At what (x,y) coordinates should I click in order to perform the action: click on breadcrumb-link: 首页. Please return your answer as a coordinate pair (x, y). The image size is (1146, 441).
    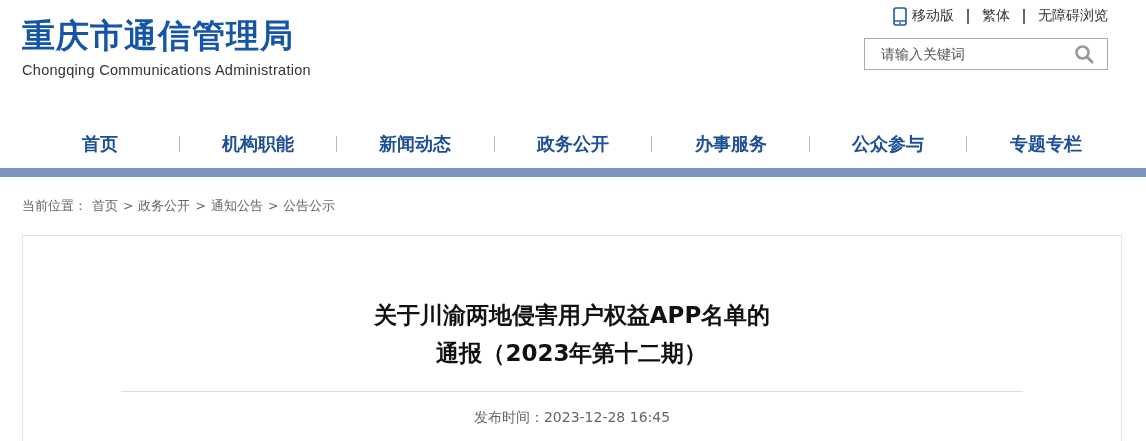
    Looking at the image, I should click on (105, 216).